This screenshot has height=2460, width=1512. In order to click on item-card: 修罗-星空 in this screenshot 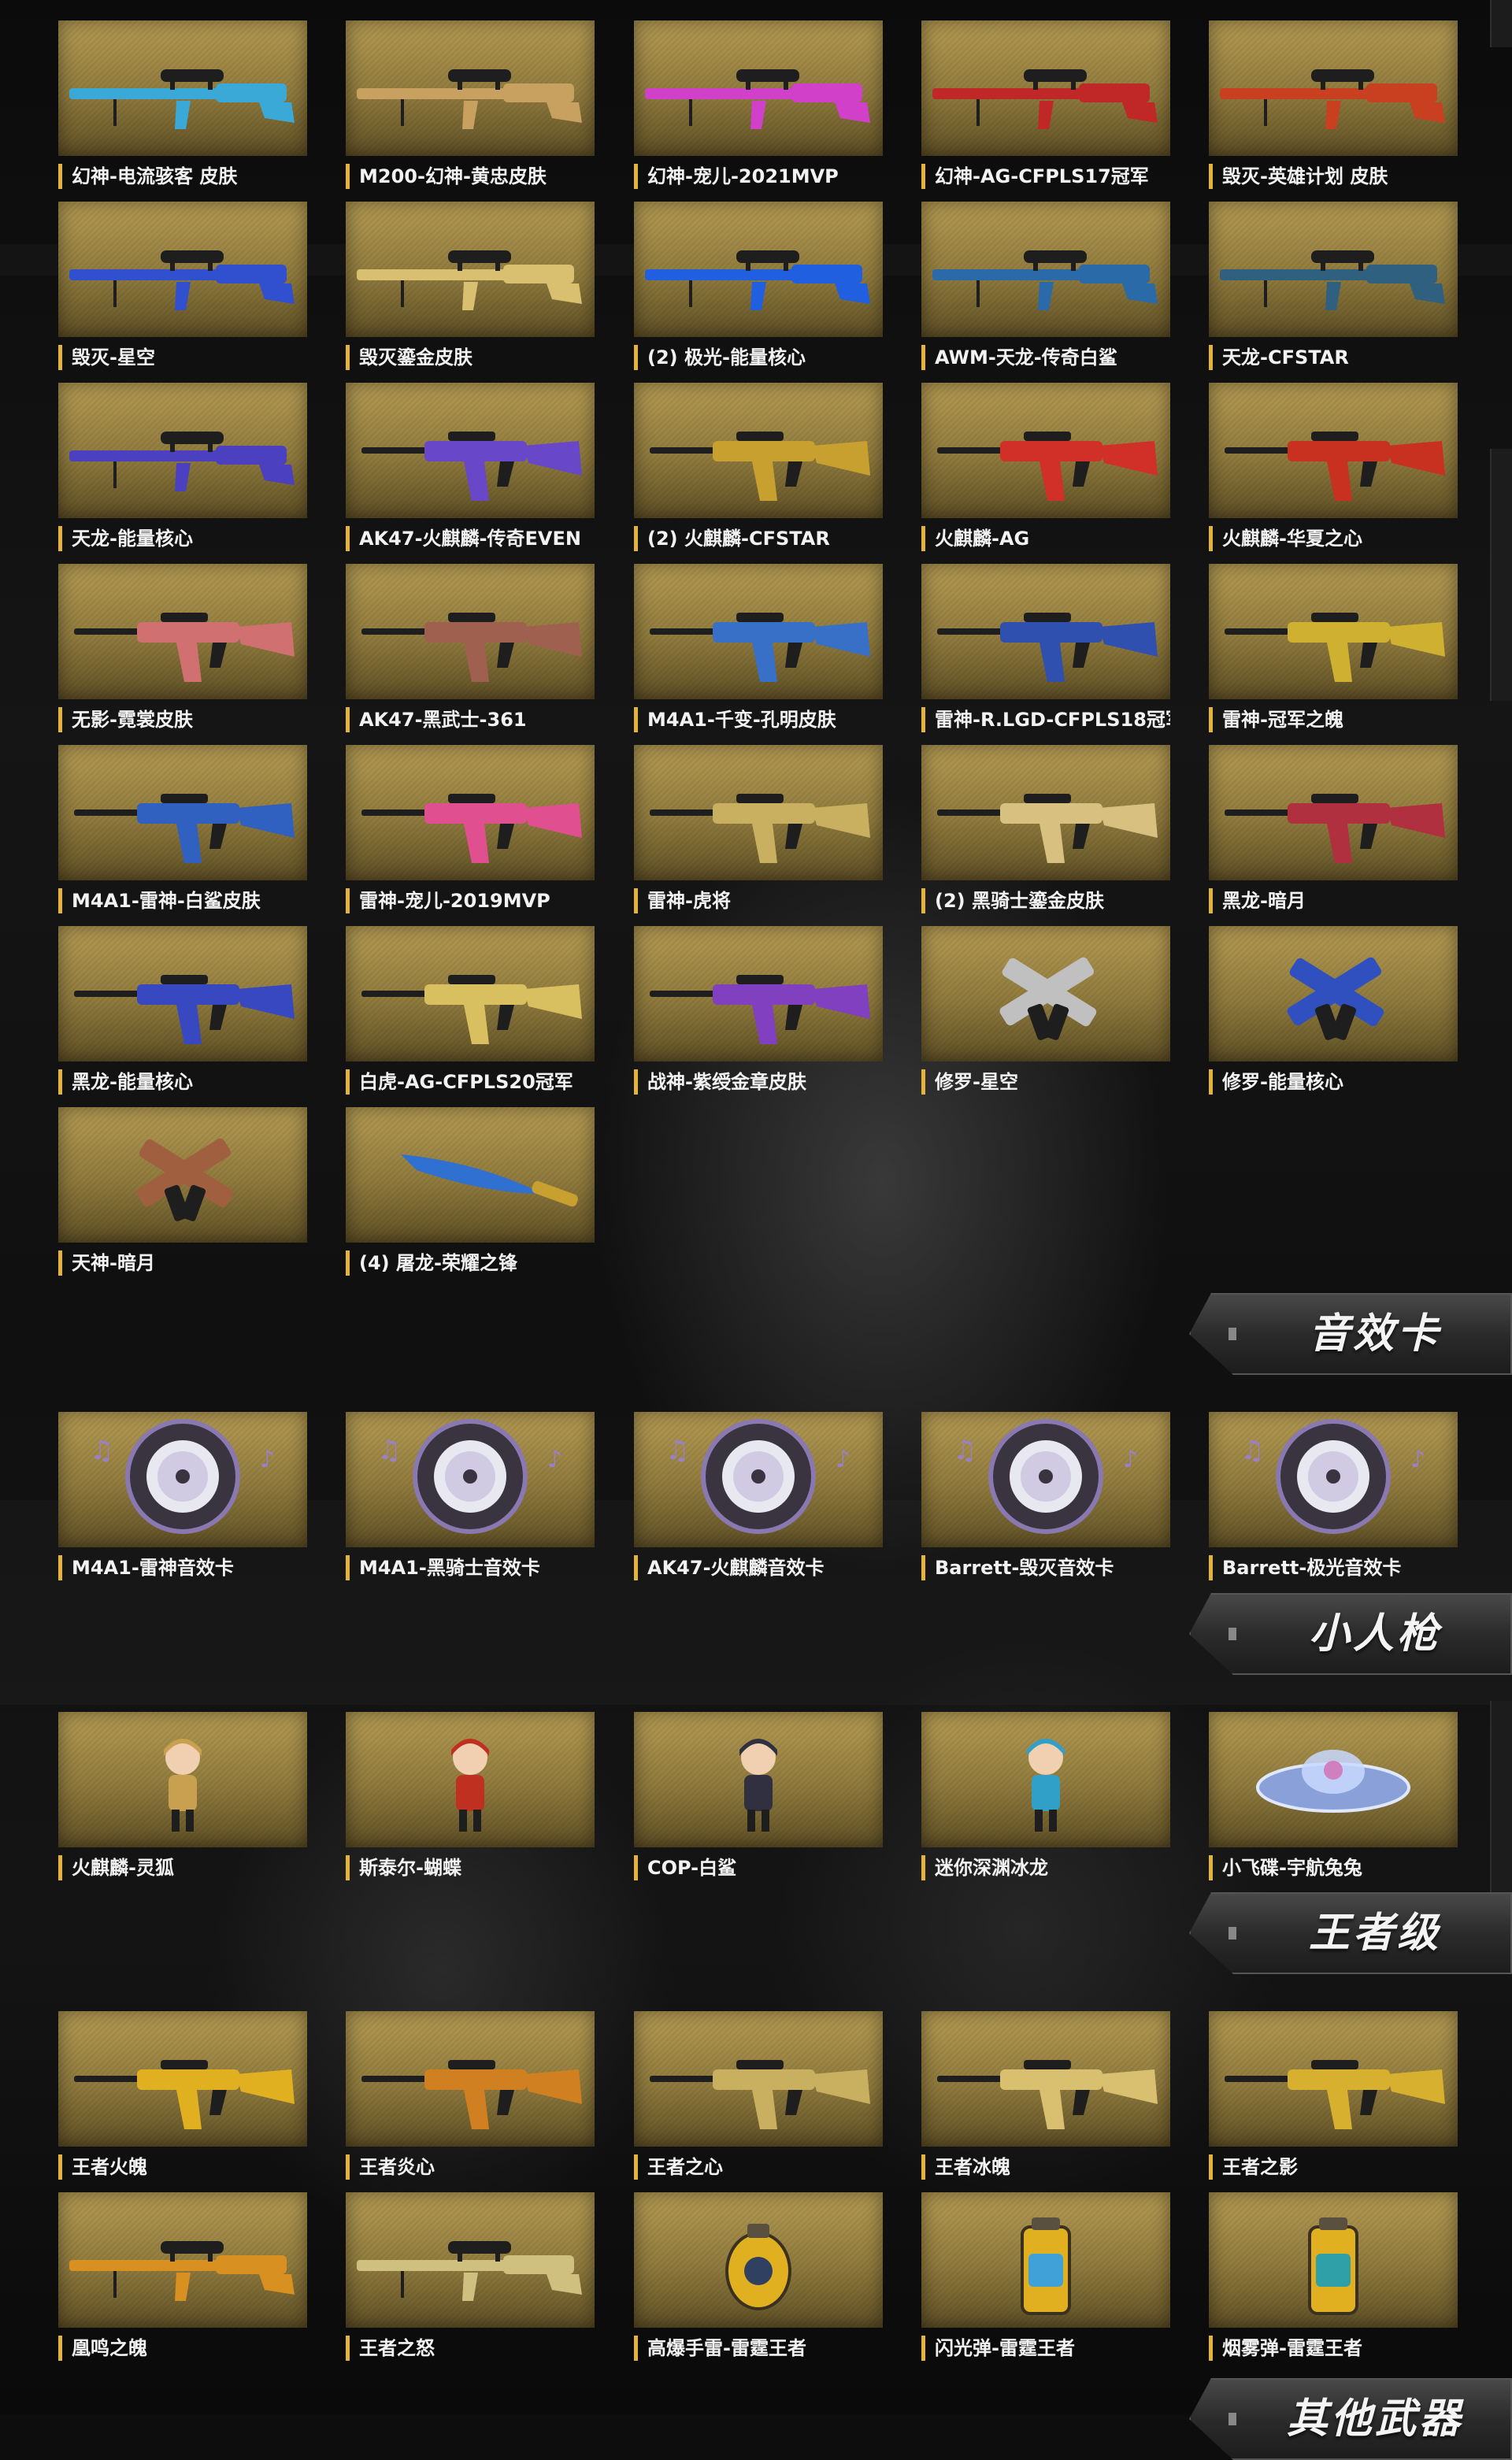, I will do `click(1045, 1014)`.